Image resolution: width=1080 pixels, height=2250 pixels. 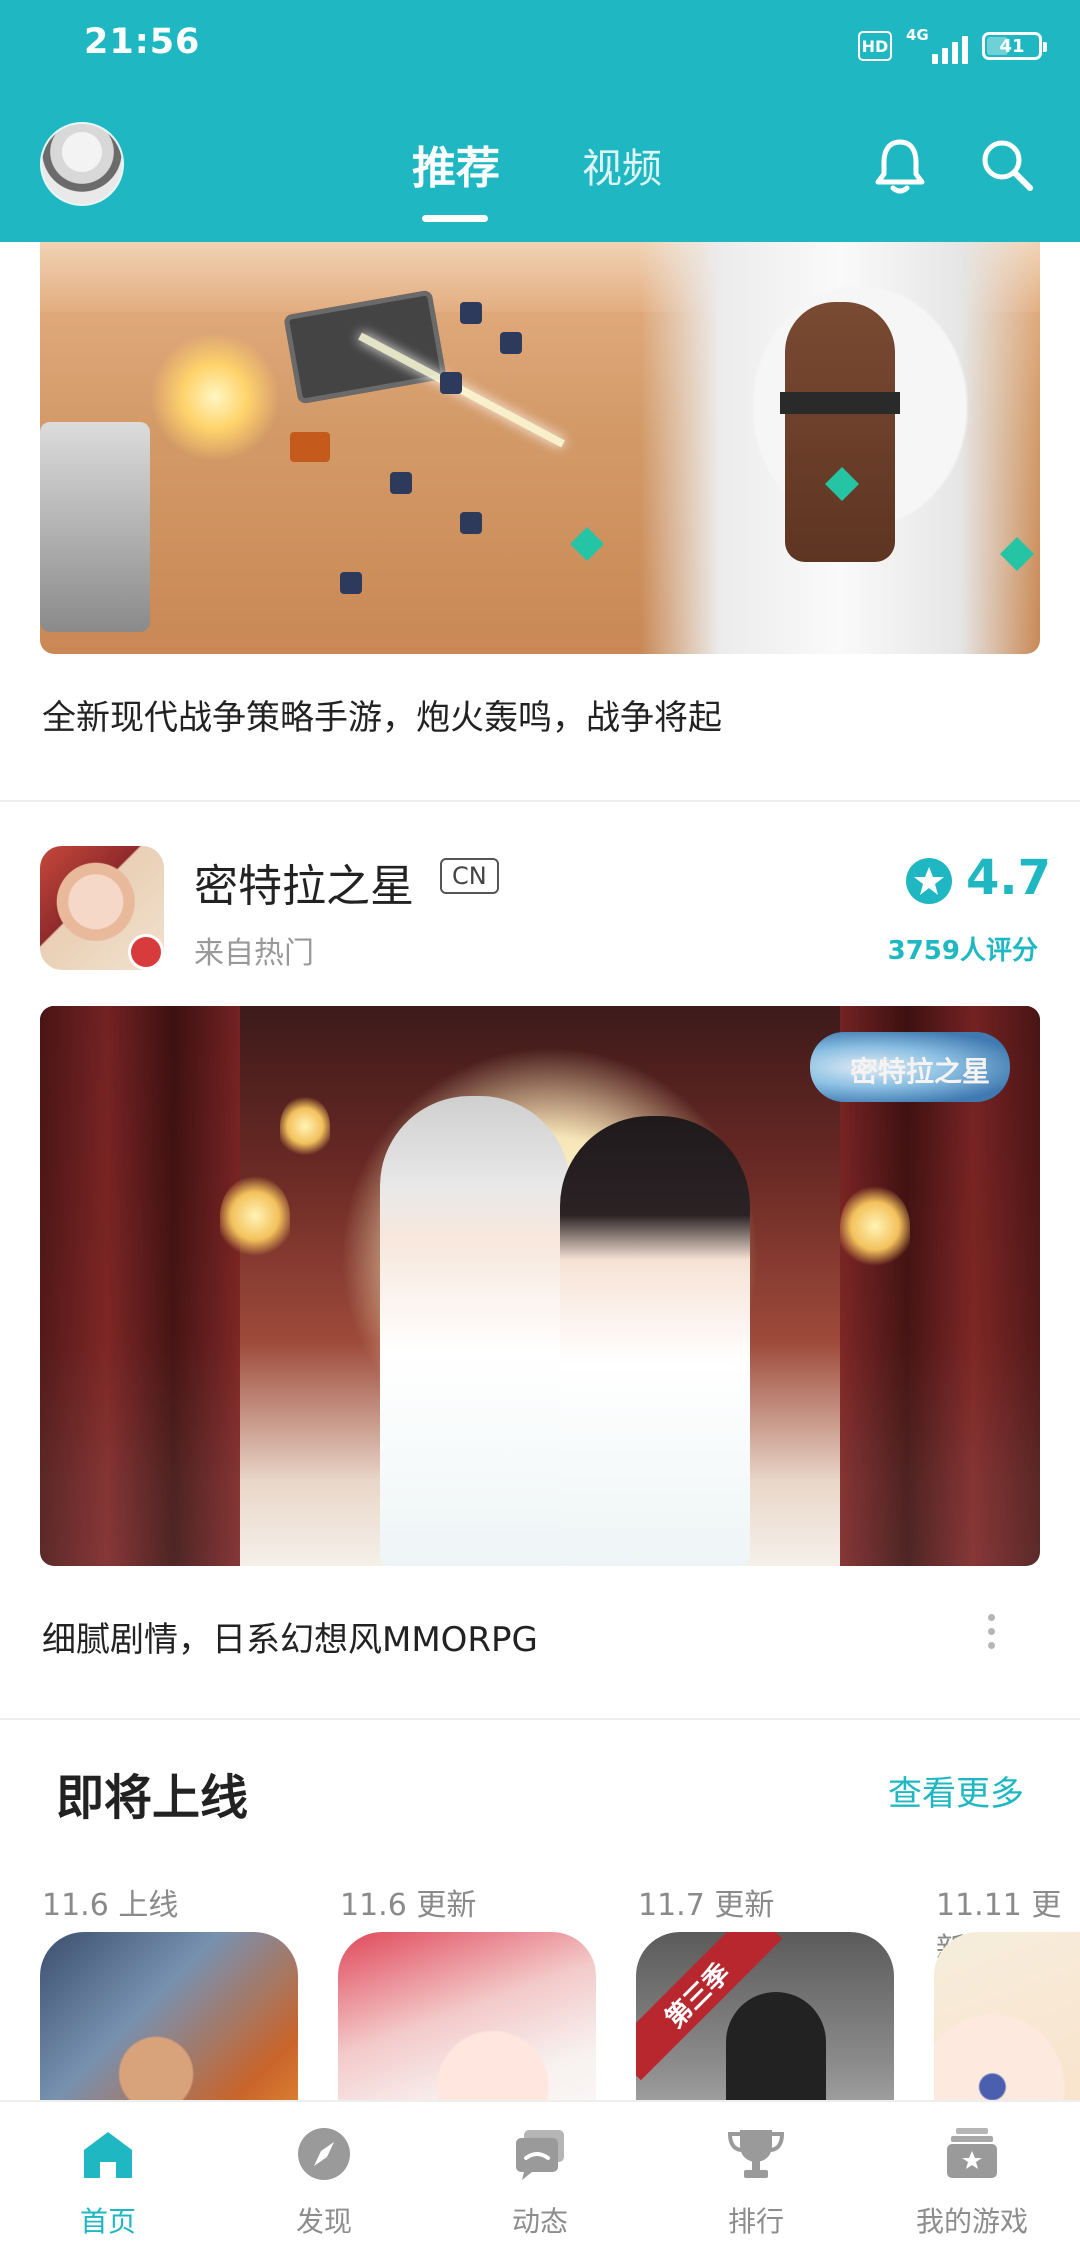 I want to click on game-source: 来自热门, so click(x=254, y=953).